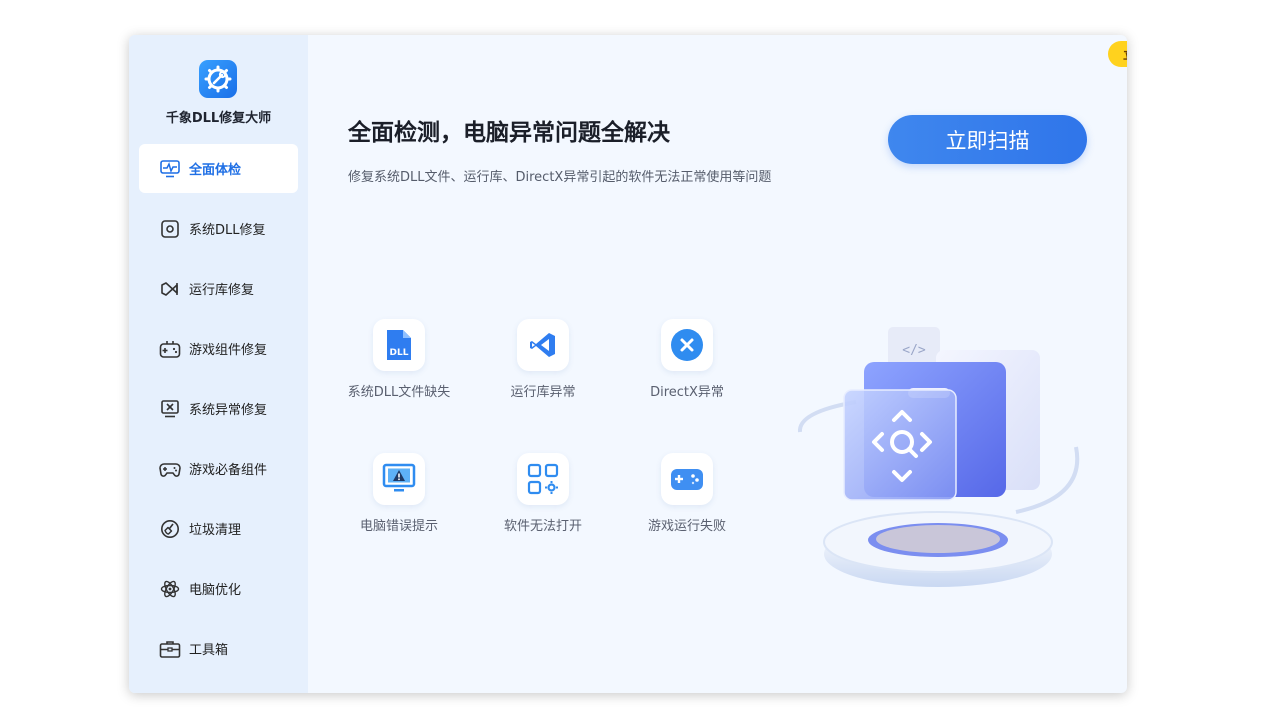  Describe the element at coordinates (222, 290) in the screenshot. I see `sidebar-item-label: 运行库修复` at that location.